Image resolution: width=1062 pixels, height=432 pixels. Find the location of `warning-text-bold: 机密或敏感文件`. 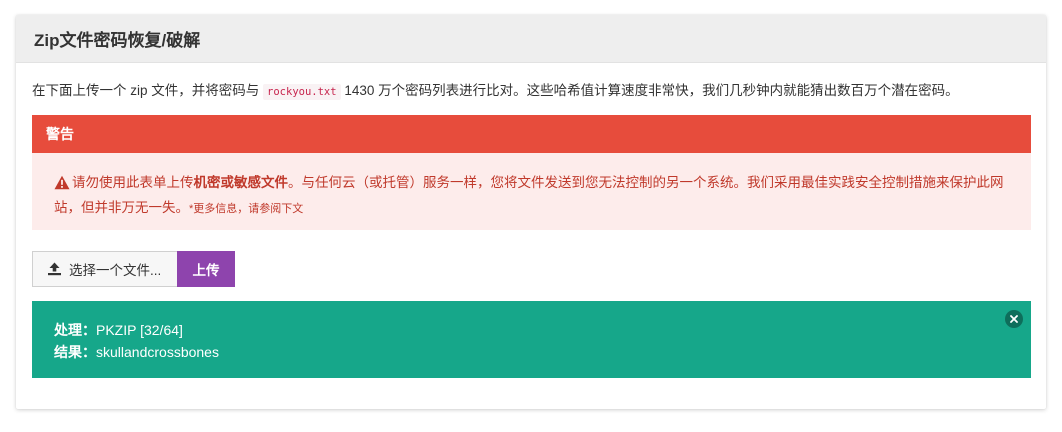

warning-text-bold: 机密或敏感文件 is located at coordinates (241, 182).